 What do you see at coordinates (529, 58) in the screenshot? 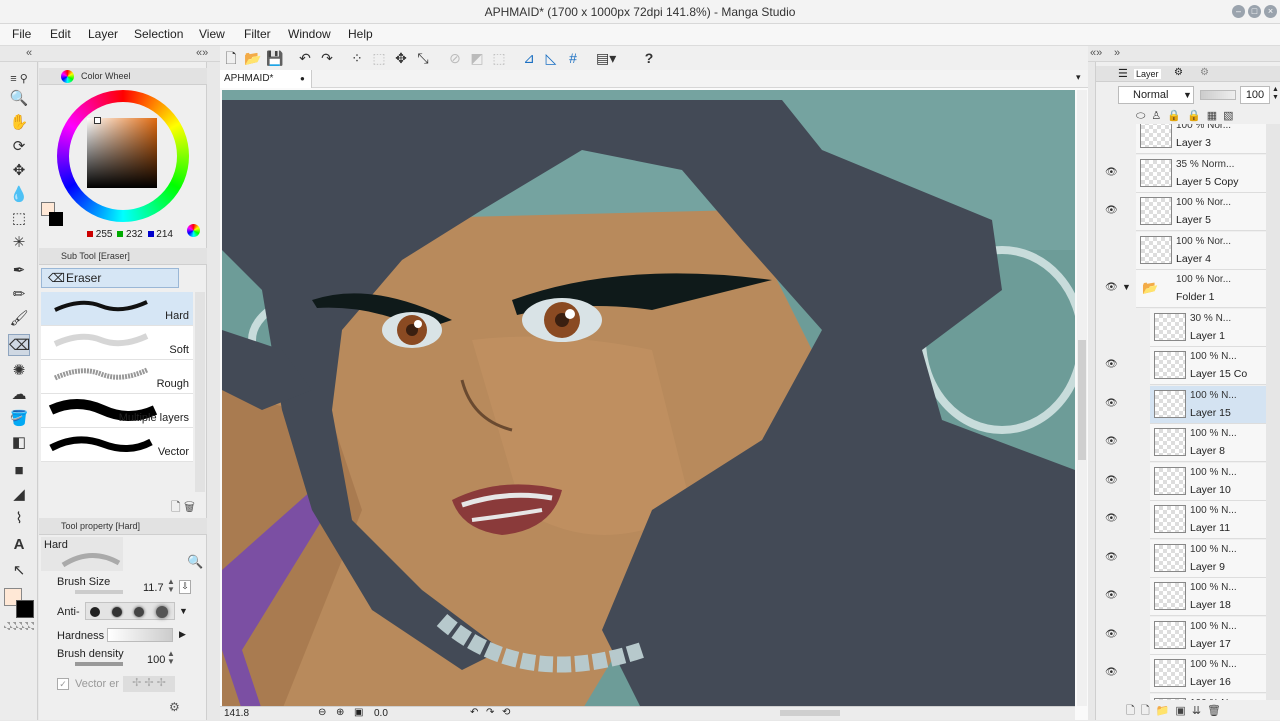
I see `ruler-snap-icon: ⊿` at bounding box center [529, 58].